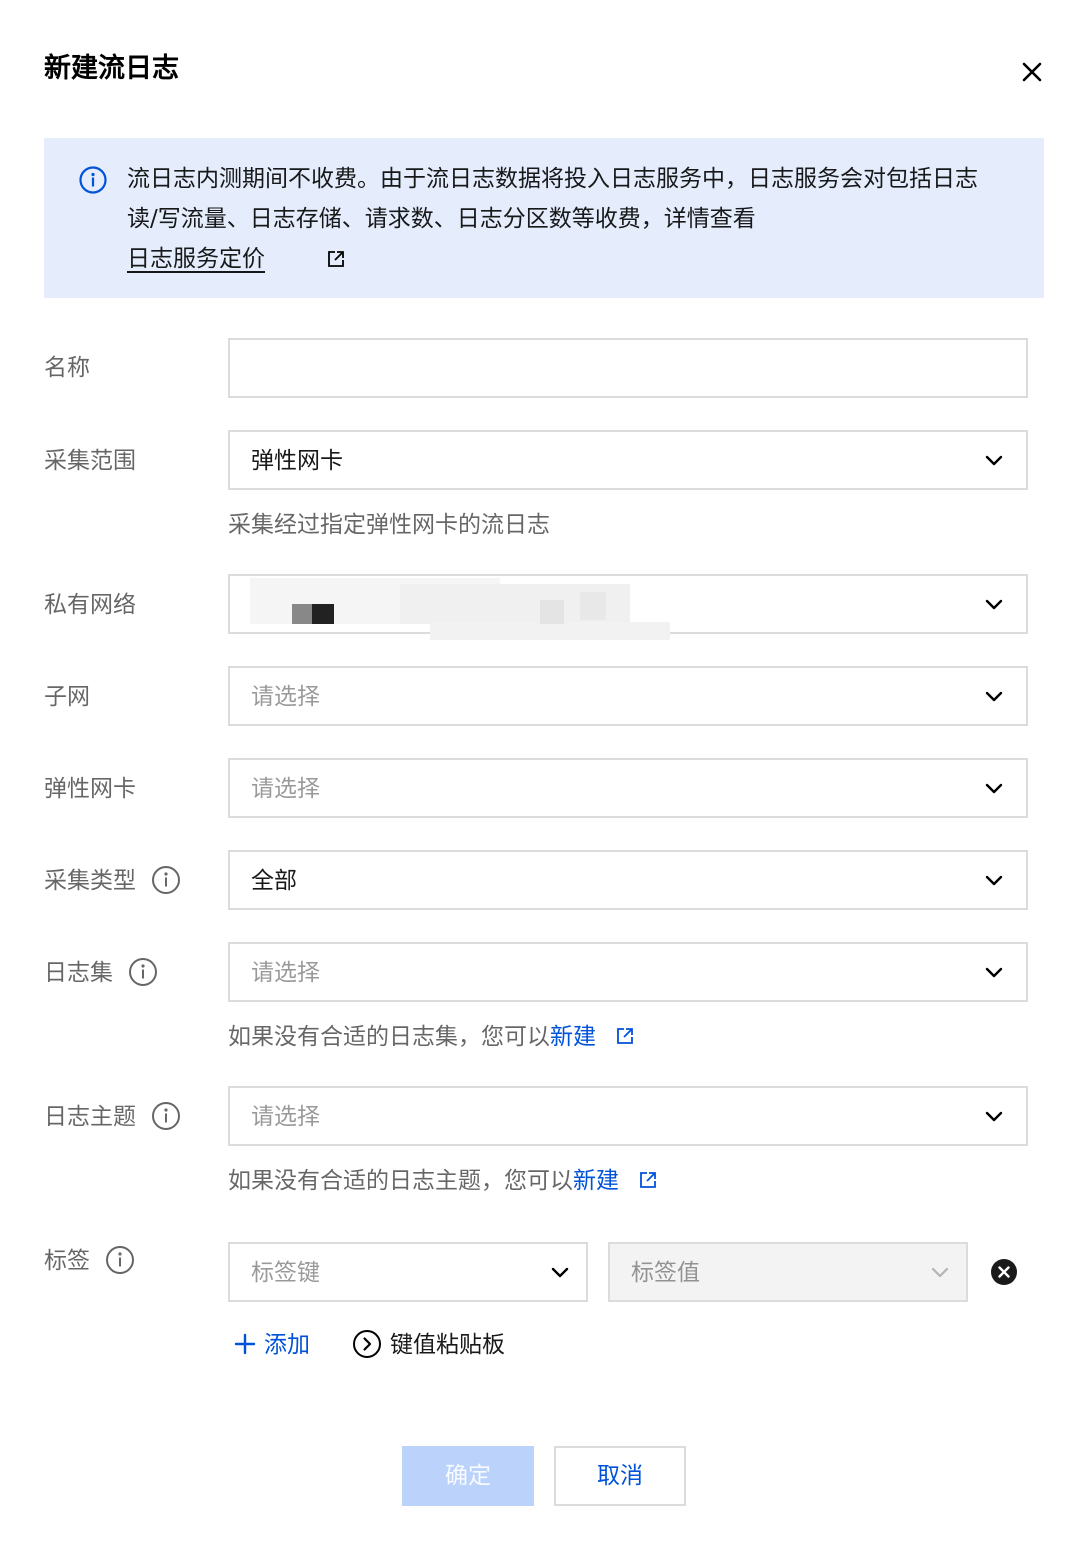 This screenshot has width=1090, height=1552. What do you see at coordinates (111, 68) in the screenshot?
I see `dialog-title: 新建流日志` at bounding box center [111, 68].